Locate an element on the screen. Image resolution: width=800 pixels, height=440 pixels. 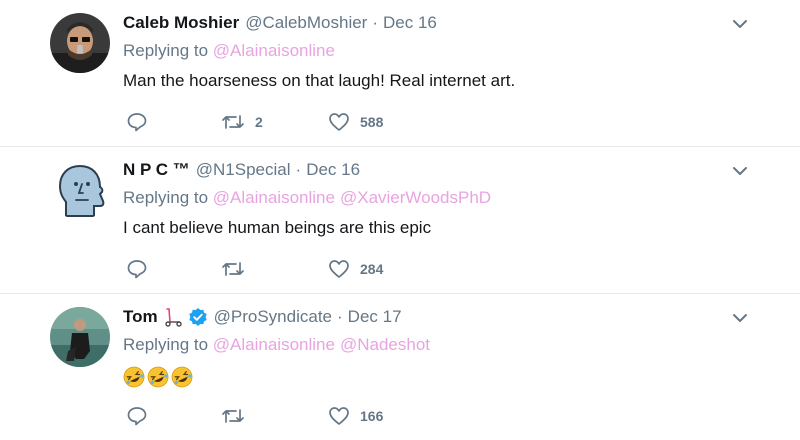
retweet-count: 2 is located at coordinates (259, 122).